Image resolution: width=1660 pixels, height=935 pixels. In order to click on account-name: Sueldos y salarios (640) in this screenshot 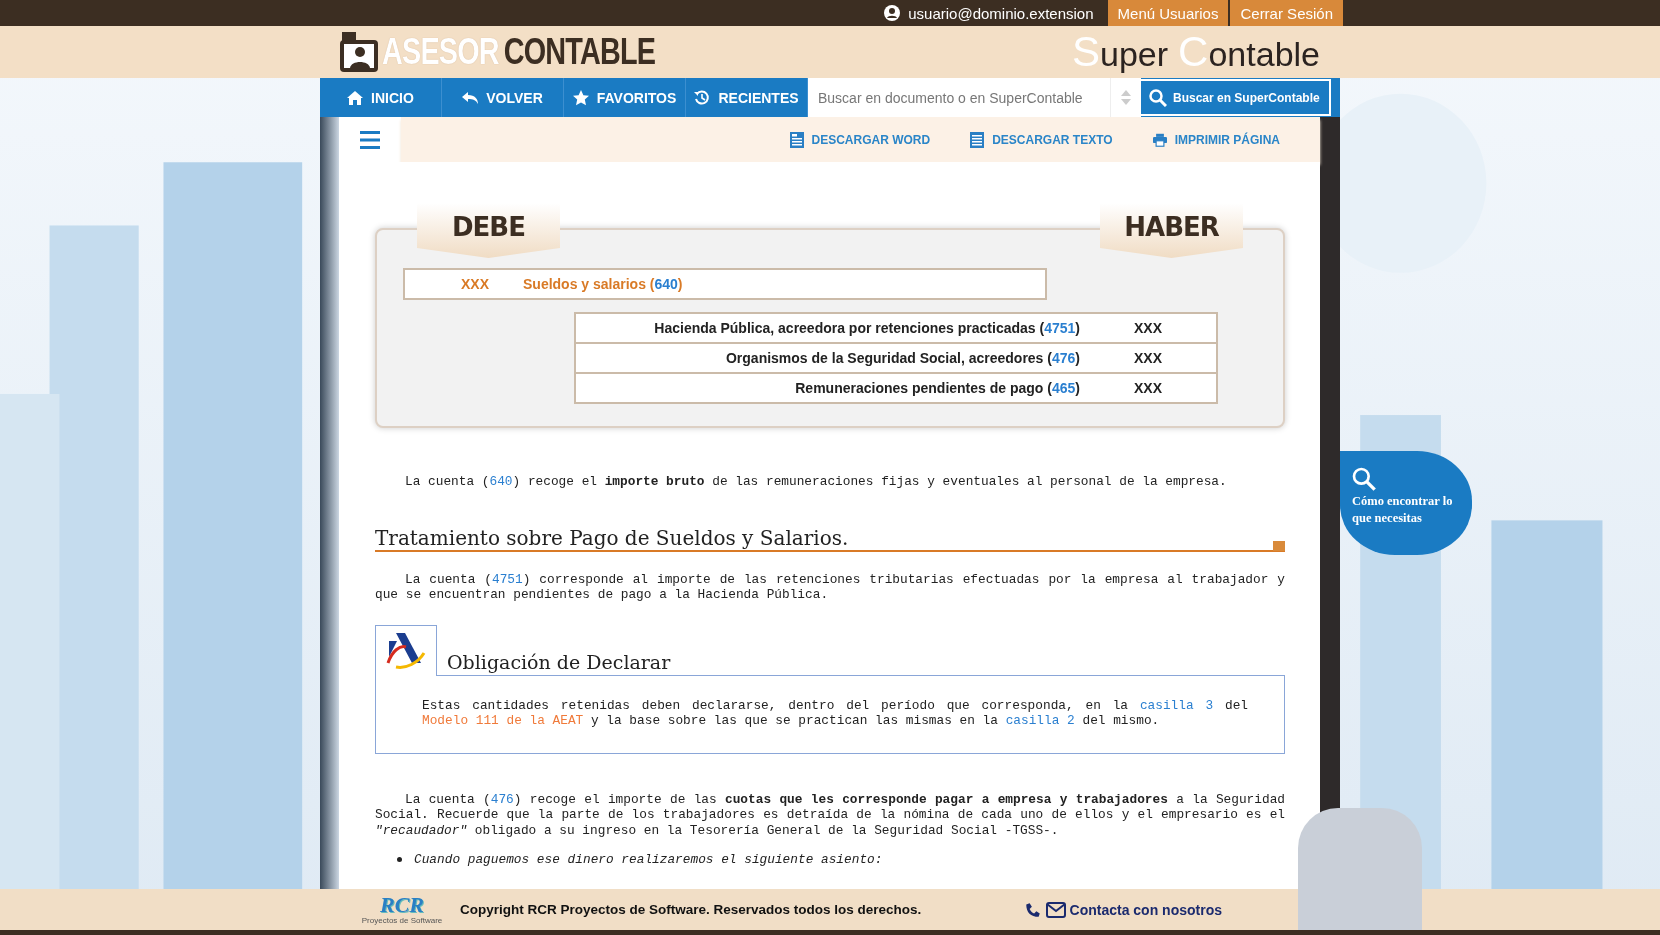, I will do `click(603, 284)`.